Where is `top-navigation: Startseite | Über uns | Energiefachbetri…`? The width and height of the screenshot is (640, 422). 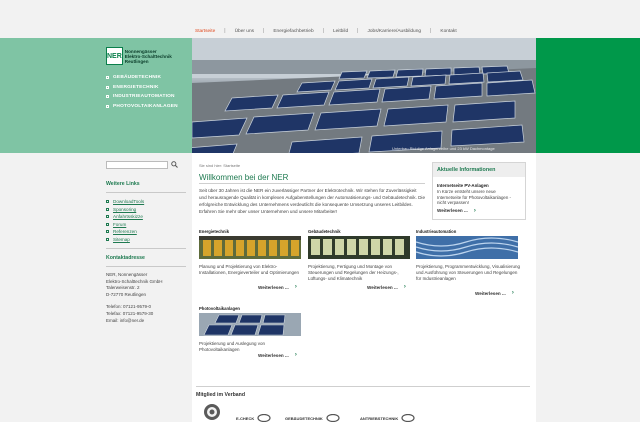 top-navigation: Startseite | Über uns | Energiefachbetri… is located at coordinates (365, 31).